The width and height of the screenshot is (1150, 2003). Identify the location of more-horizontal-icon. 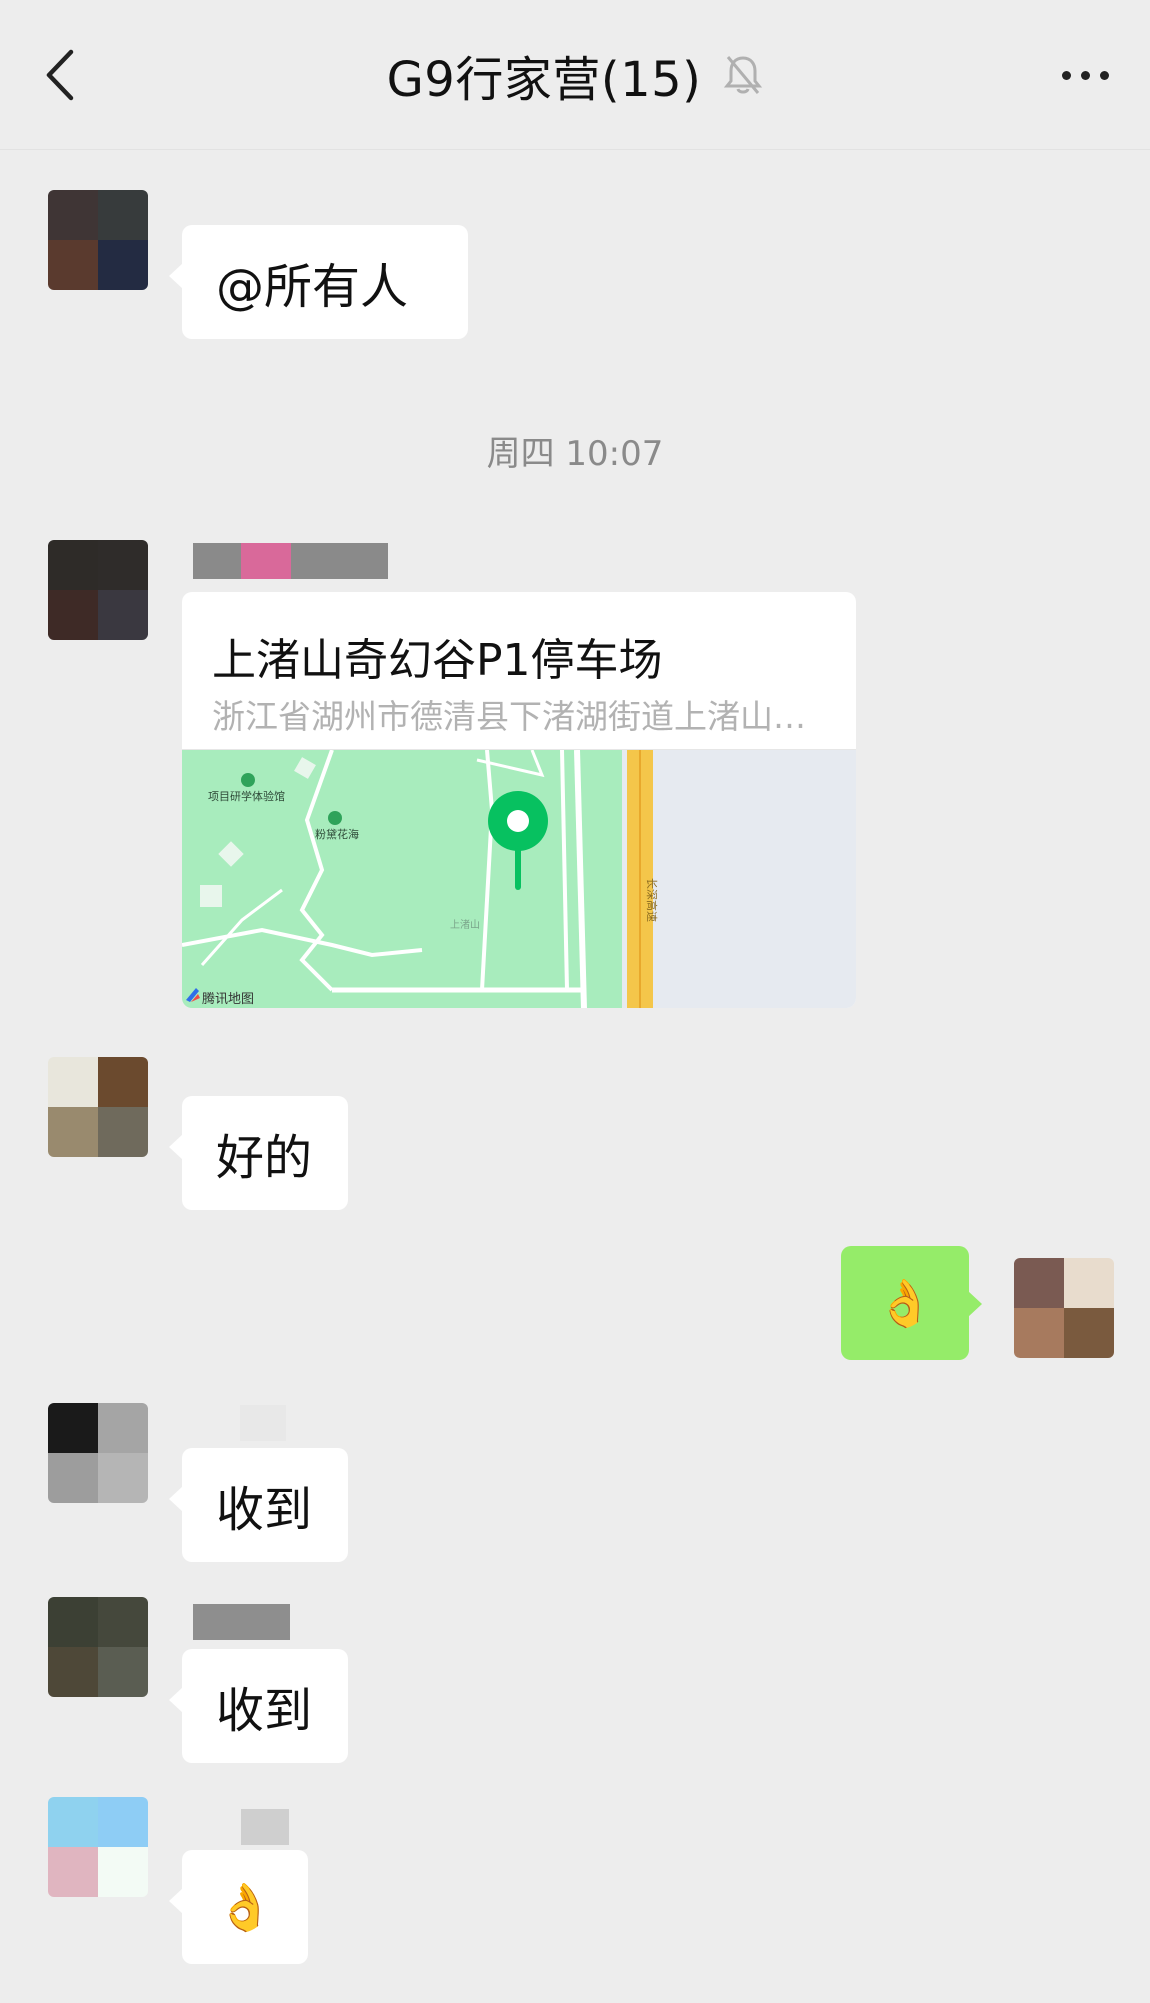
(1066, 75).